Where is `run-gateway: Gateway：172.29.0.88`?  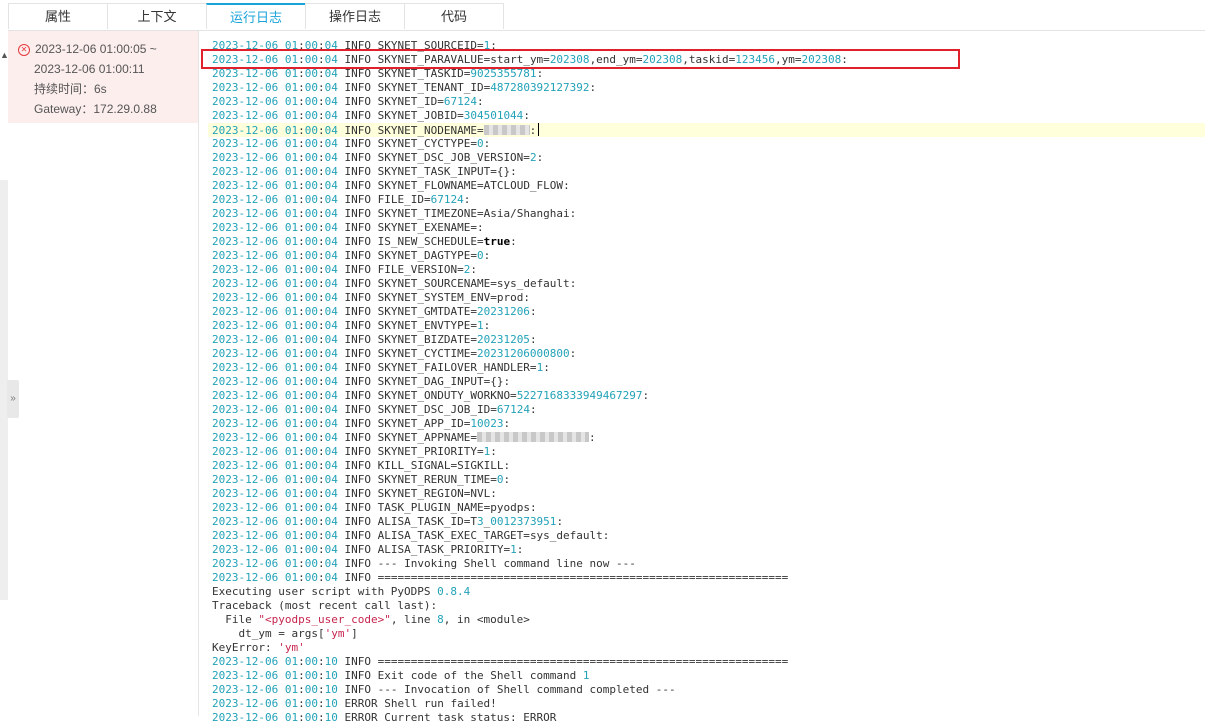 run-gateway: Gateway：172.29.0.88 is located at coordinates (108, 109).